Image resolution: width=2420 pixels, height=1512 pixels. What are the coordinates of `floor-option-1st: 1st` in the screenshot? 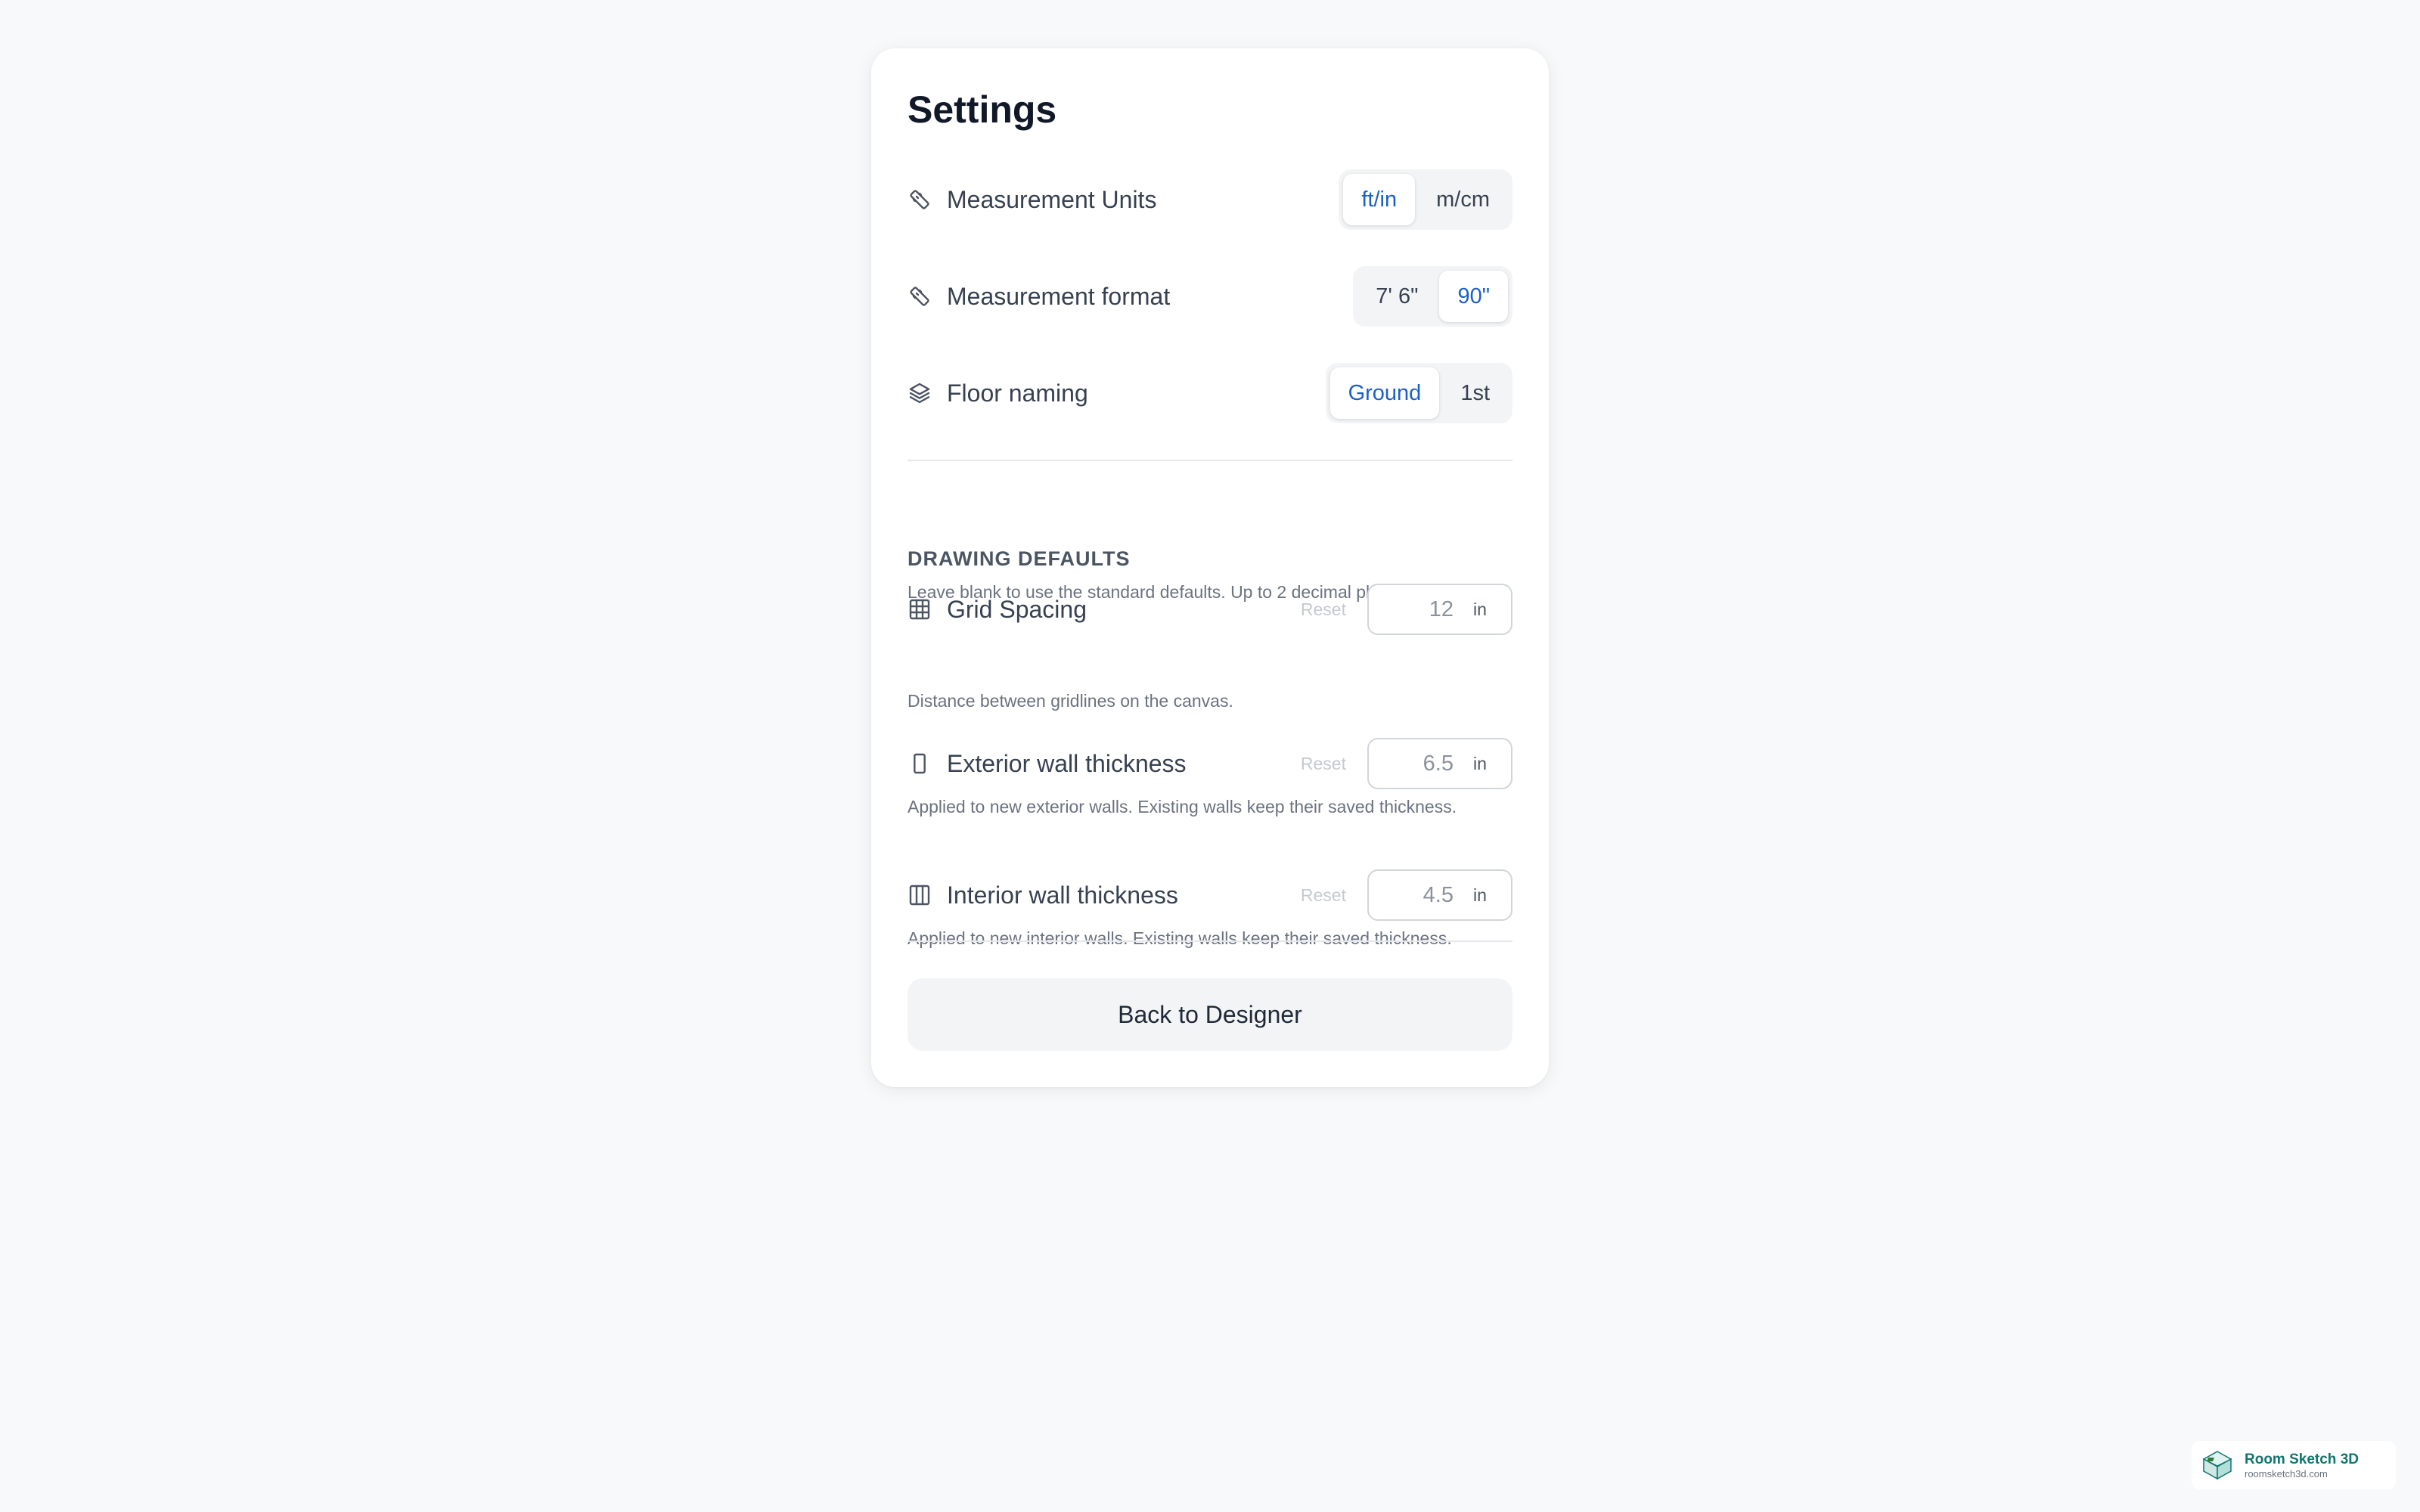 It's located at (1475, 393).